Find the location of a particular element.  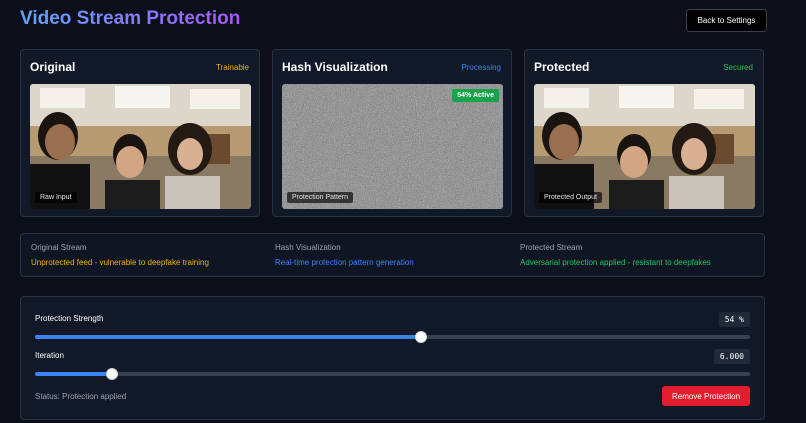

info-heading: Original Stream is located at coordinates (59, 247).